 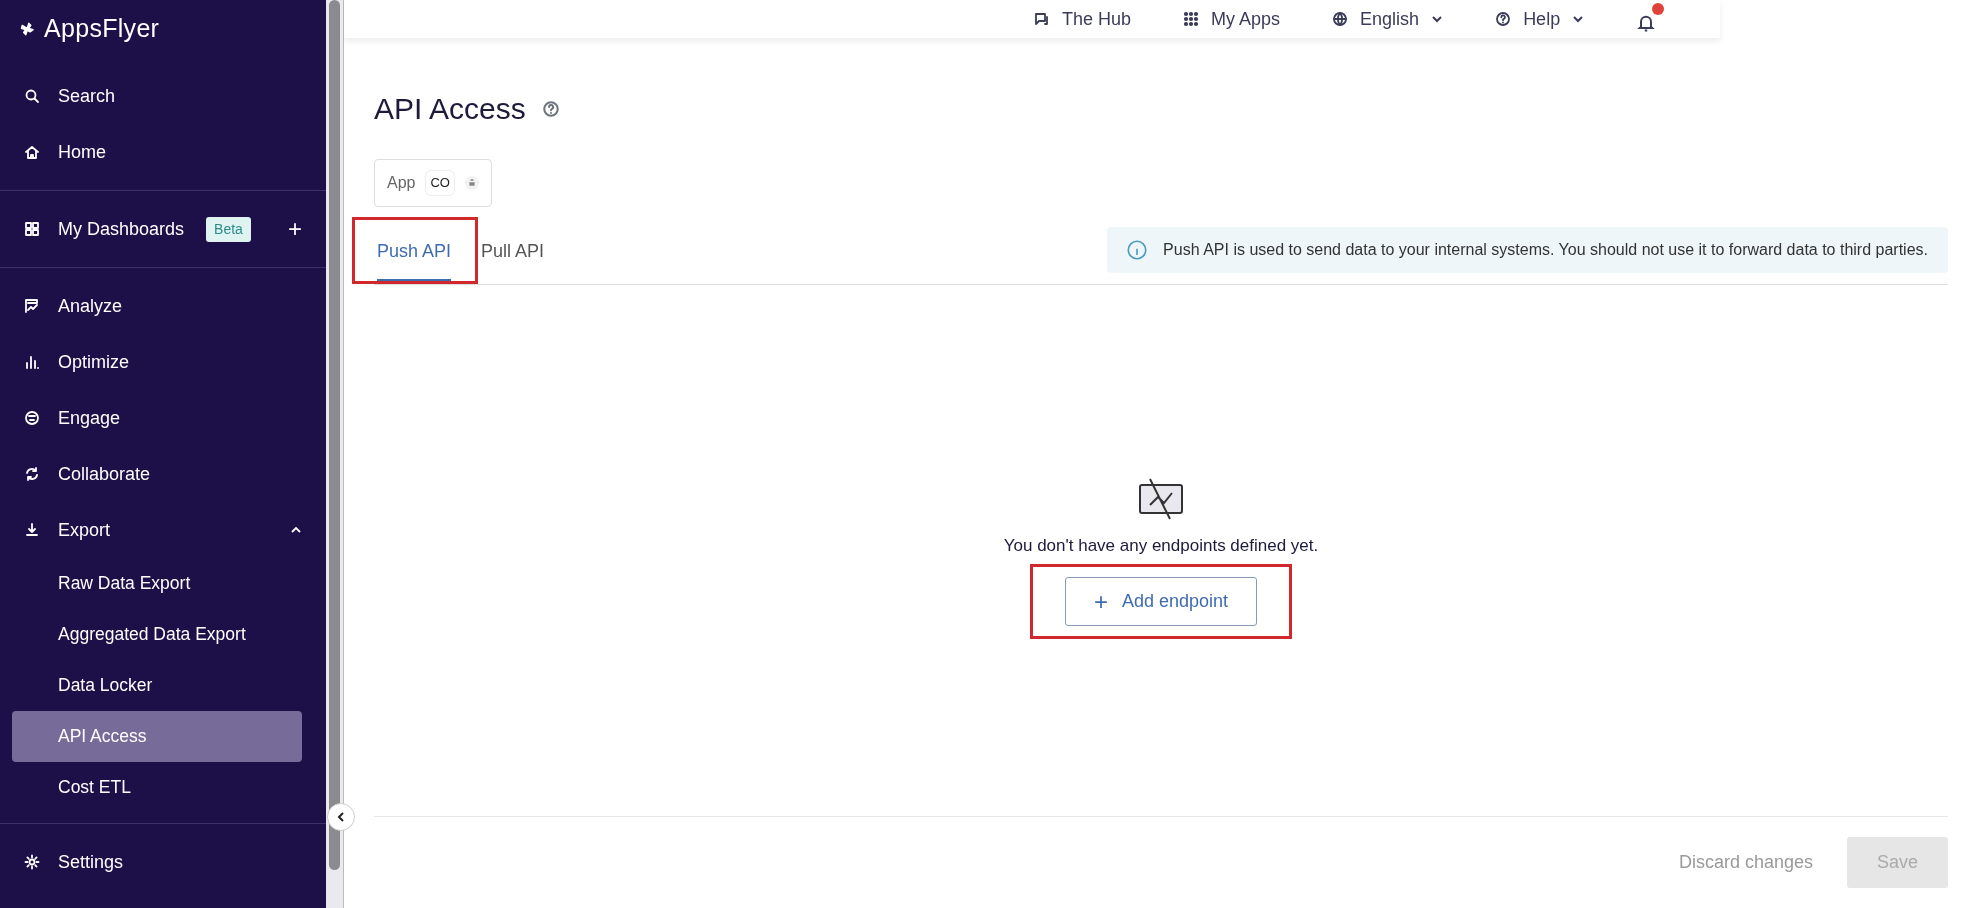 I want to click on chevron-up-icon, so click(x=296, y=530).